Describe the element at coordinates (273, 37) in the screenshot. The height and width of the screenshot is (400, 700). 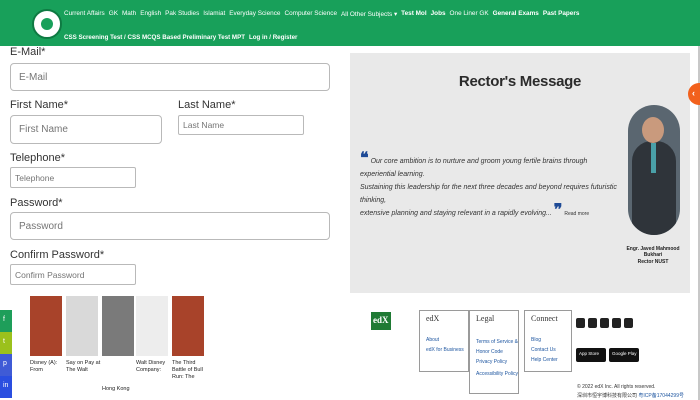
I see `nav-login-register: Log in / Register` at that location.